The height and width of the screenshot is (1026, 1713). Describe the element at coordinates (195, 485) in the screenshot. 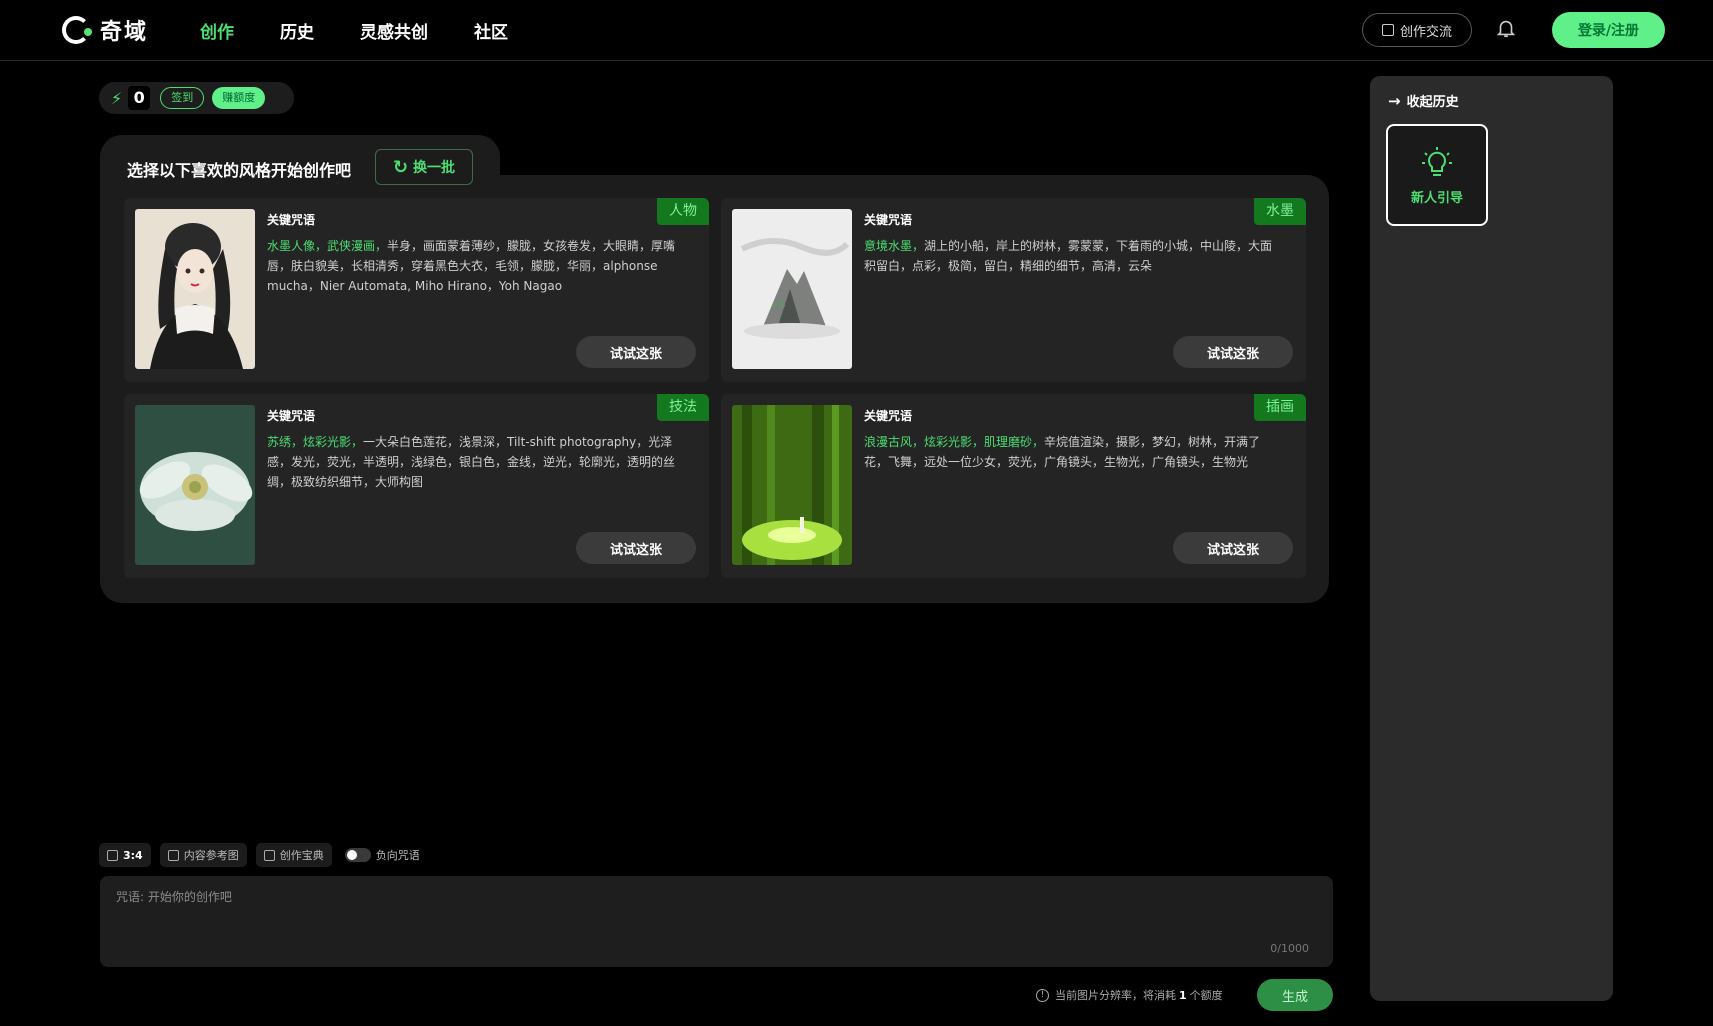

I see `card-image-lotus` at that location.